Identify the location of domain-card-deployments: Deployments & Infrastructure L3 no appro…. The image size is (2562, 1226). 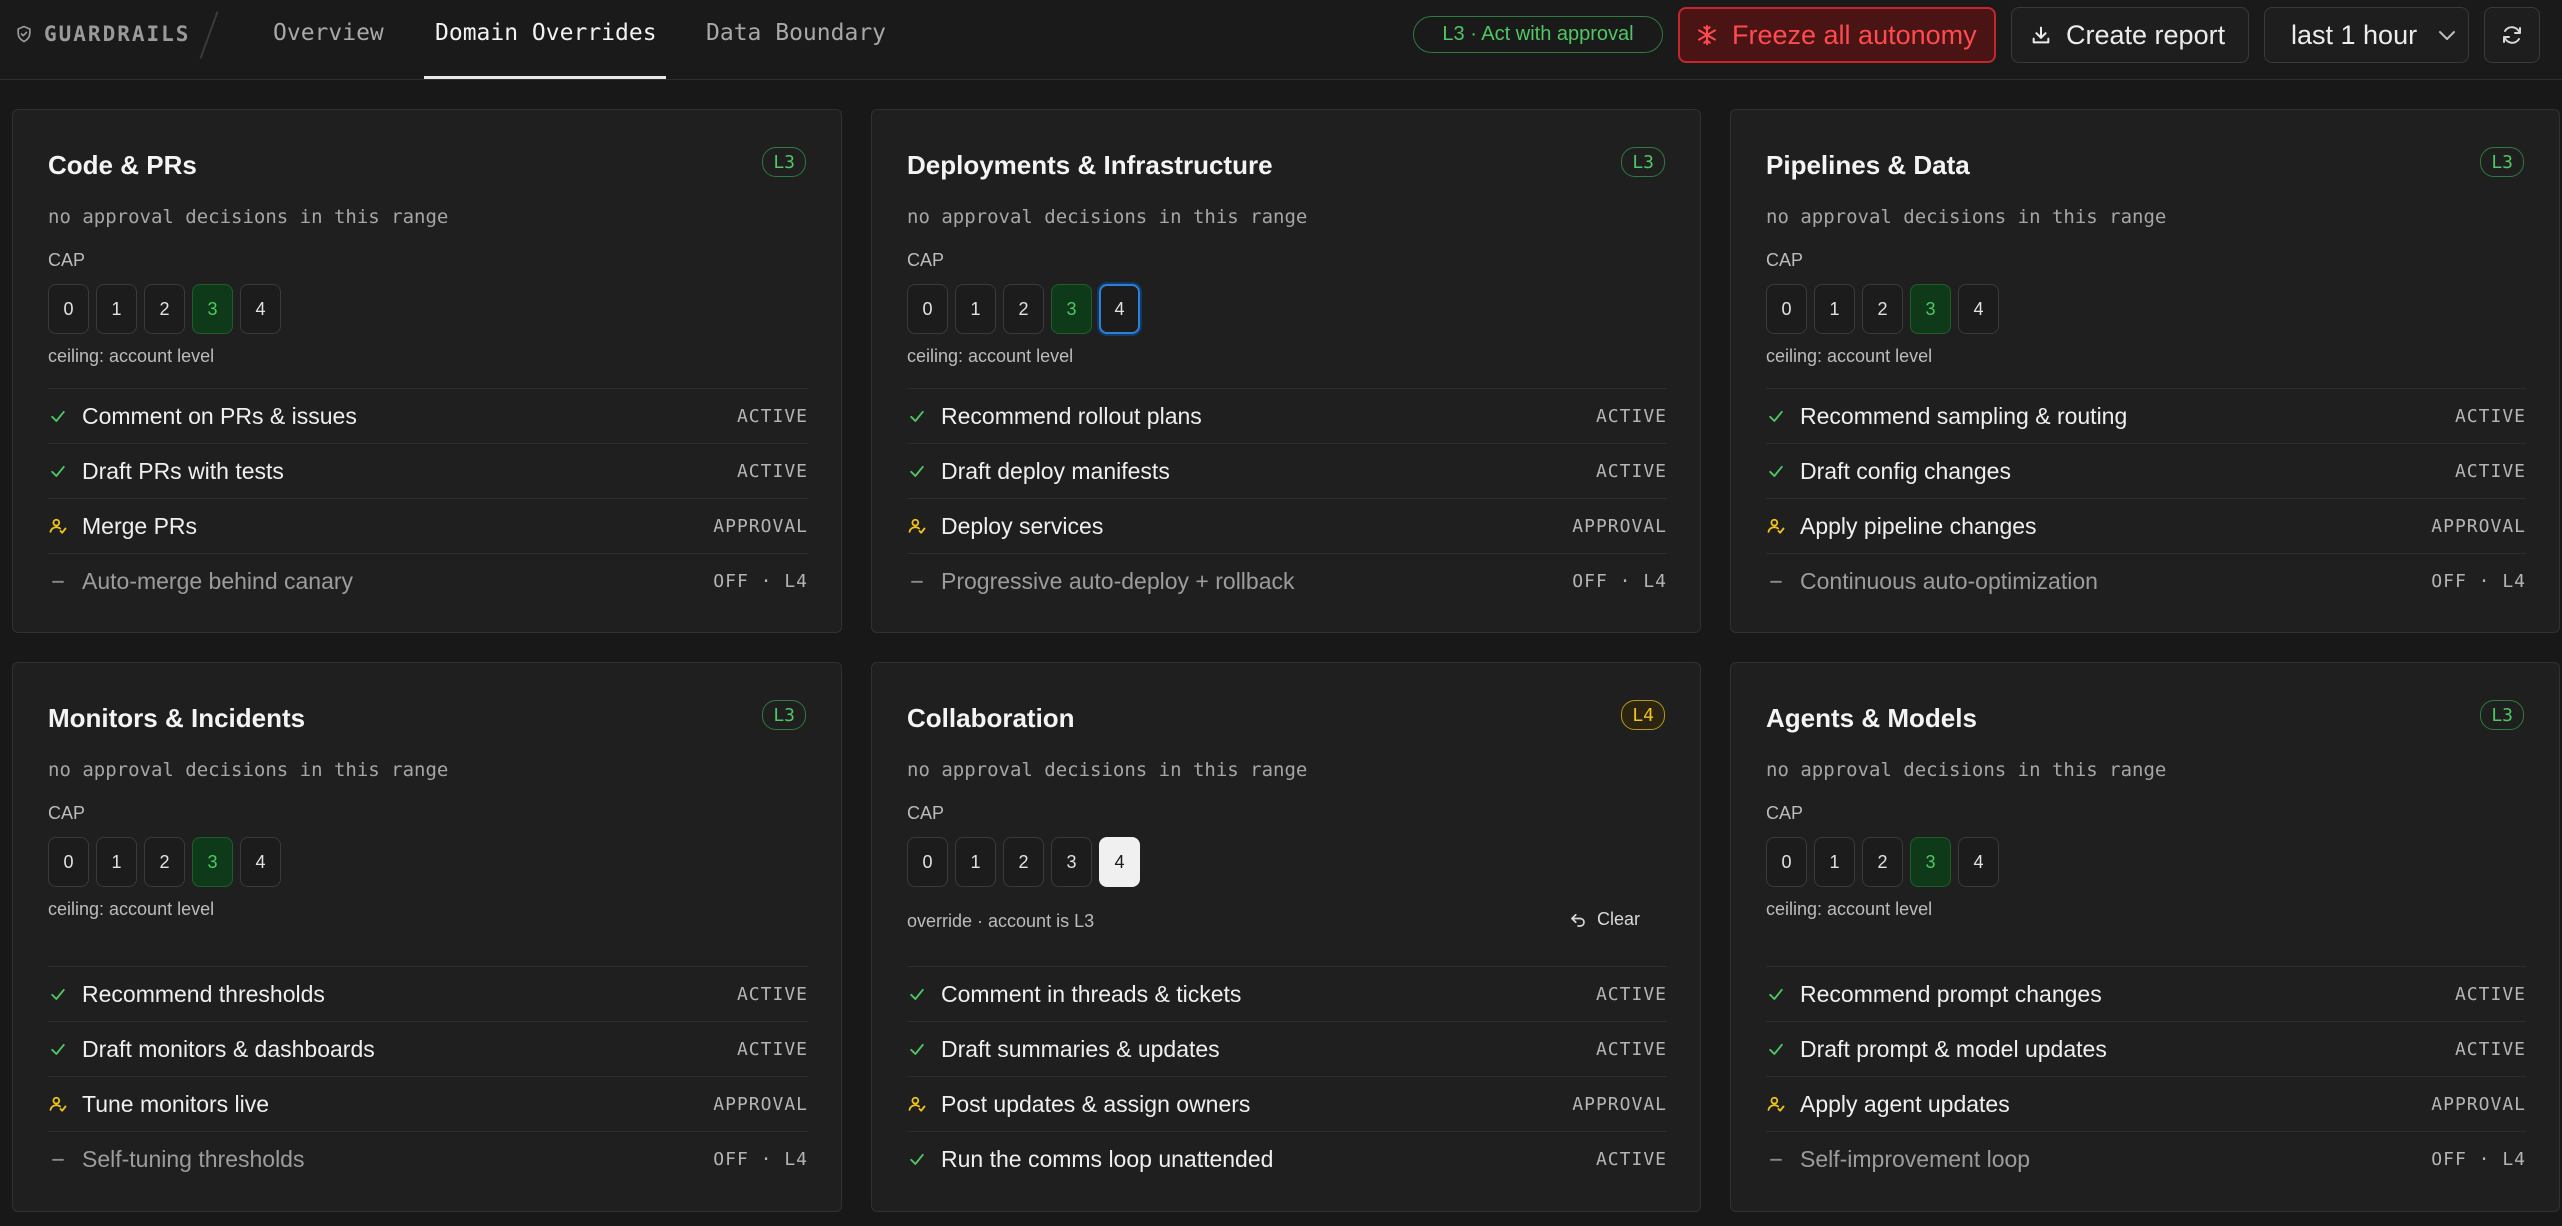
(1286, 371).